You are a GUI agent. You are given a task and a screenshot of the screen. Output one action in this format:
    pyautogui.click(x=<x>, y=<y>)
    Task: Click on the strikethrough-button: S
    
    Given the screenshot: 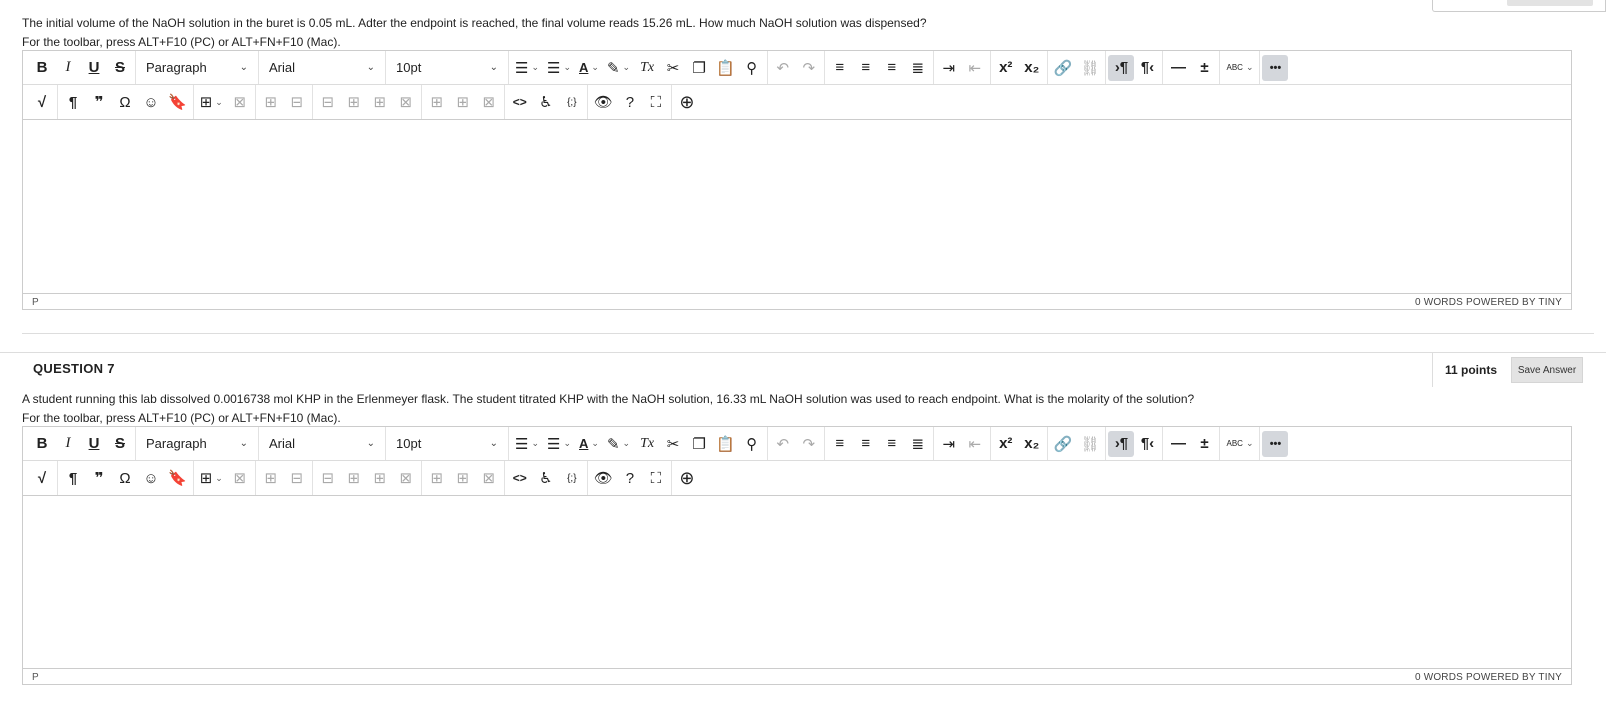 What is the action you would take?
    pyautogui.click(x=120, y=68)
    